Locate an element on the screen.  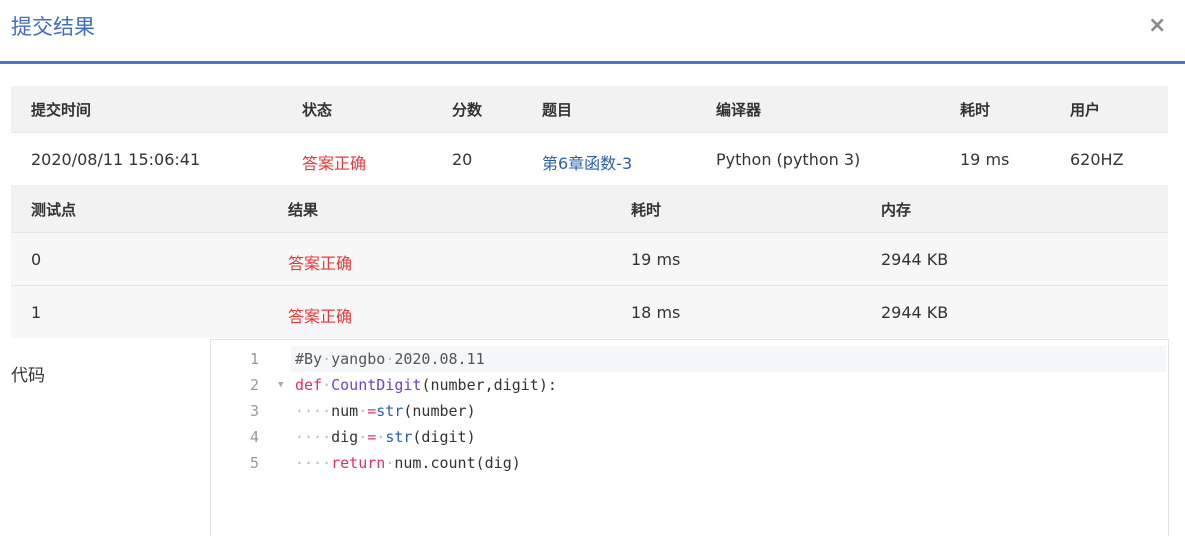
test-time: 19 ms is located at coordinates (656, 259).